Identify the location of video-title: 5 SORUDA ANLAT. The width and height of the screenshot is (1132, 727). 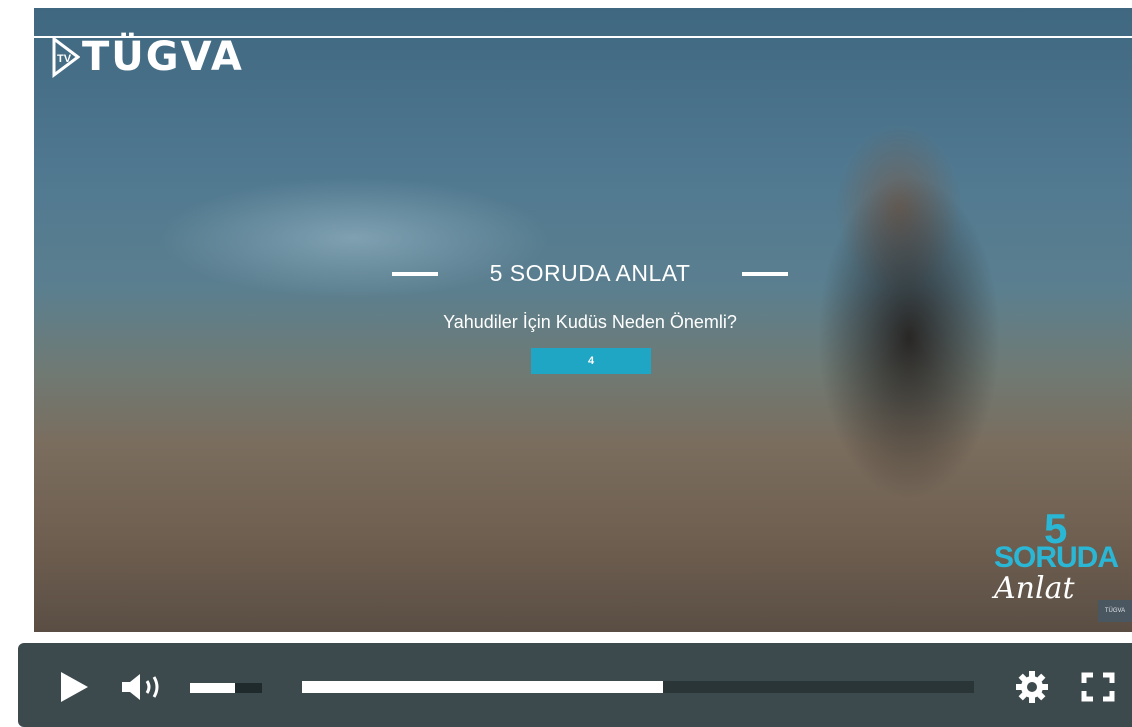
(590, 273).